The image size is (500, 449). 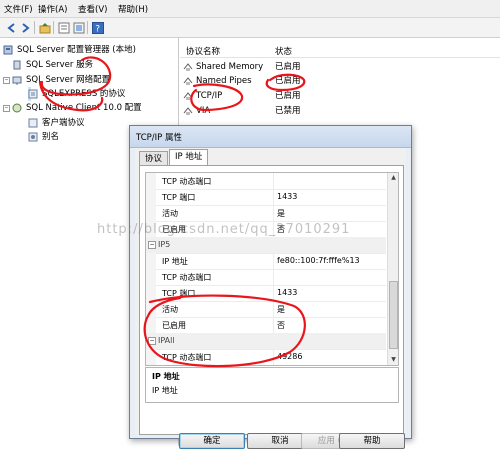 What do you see at coordinates (175, 261) in the screenshot?
I see `property-name: IP 地址` at bounding box center [175, 261].